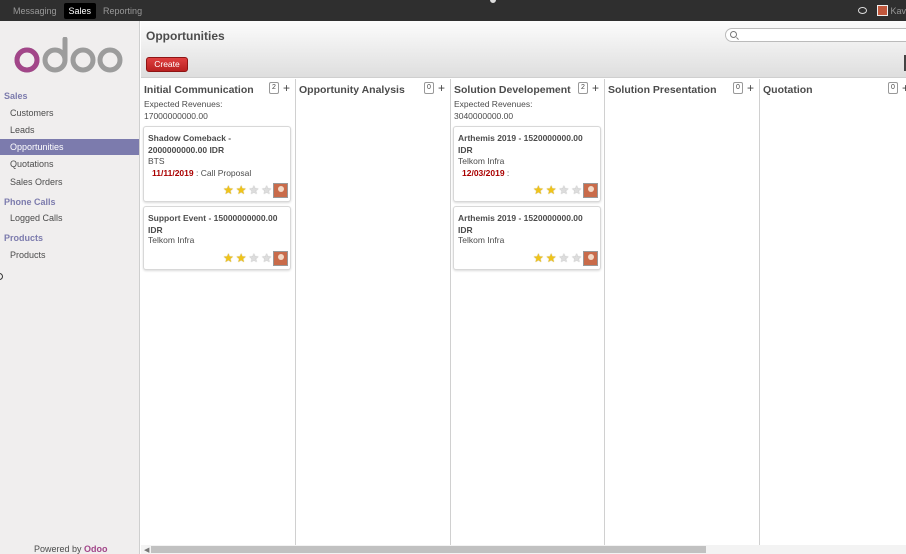  What do you see at coordinates (898, 11) in the screenshot?
I see `user-name: Kav` at bounding box center [898, 11].